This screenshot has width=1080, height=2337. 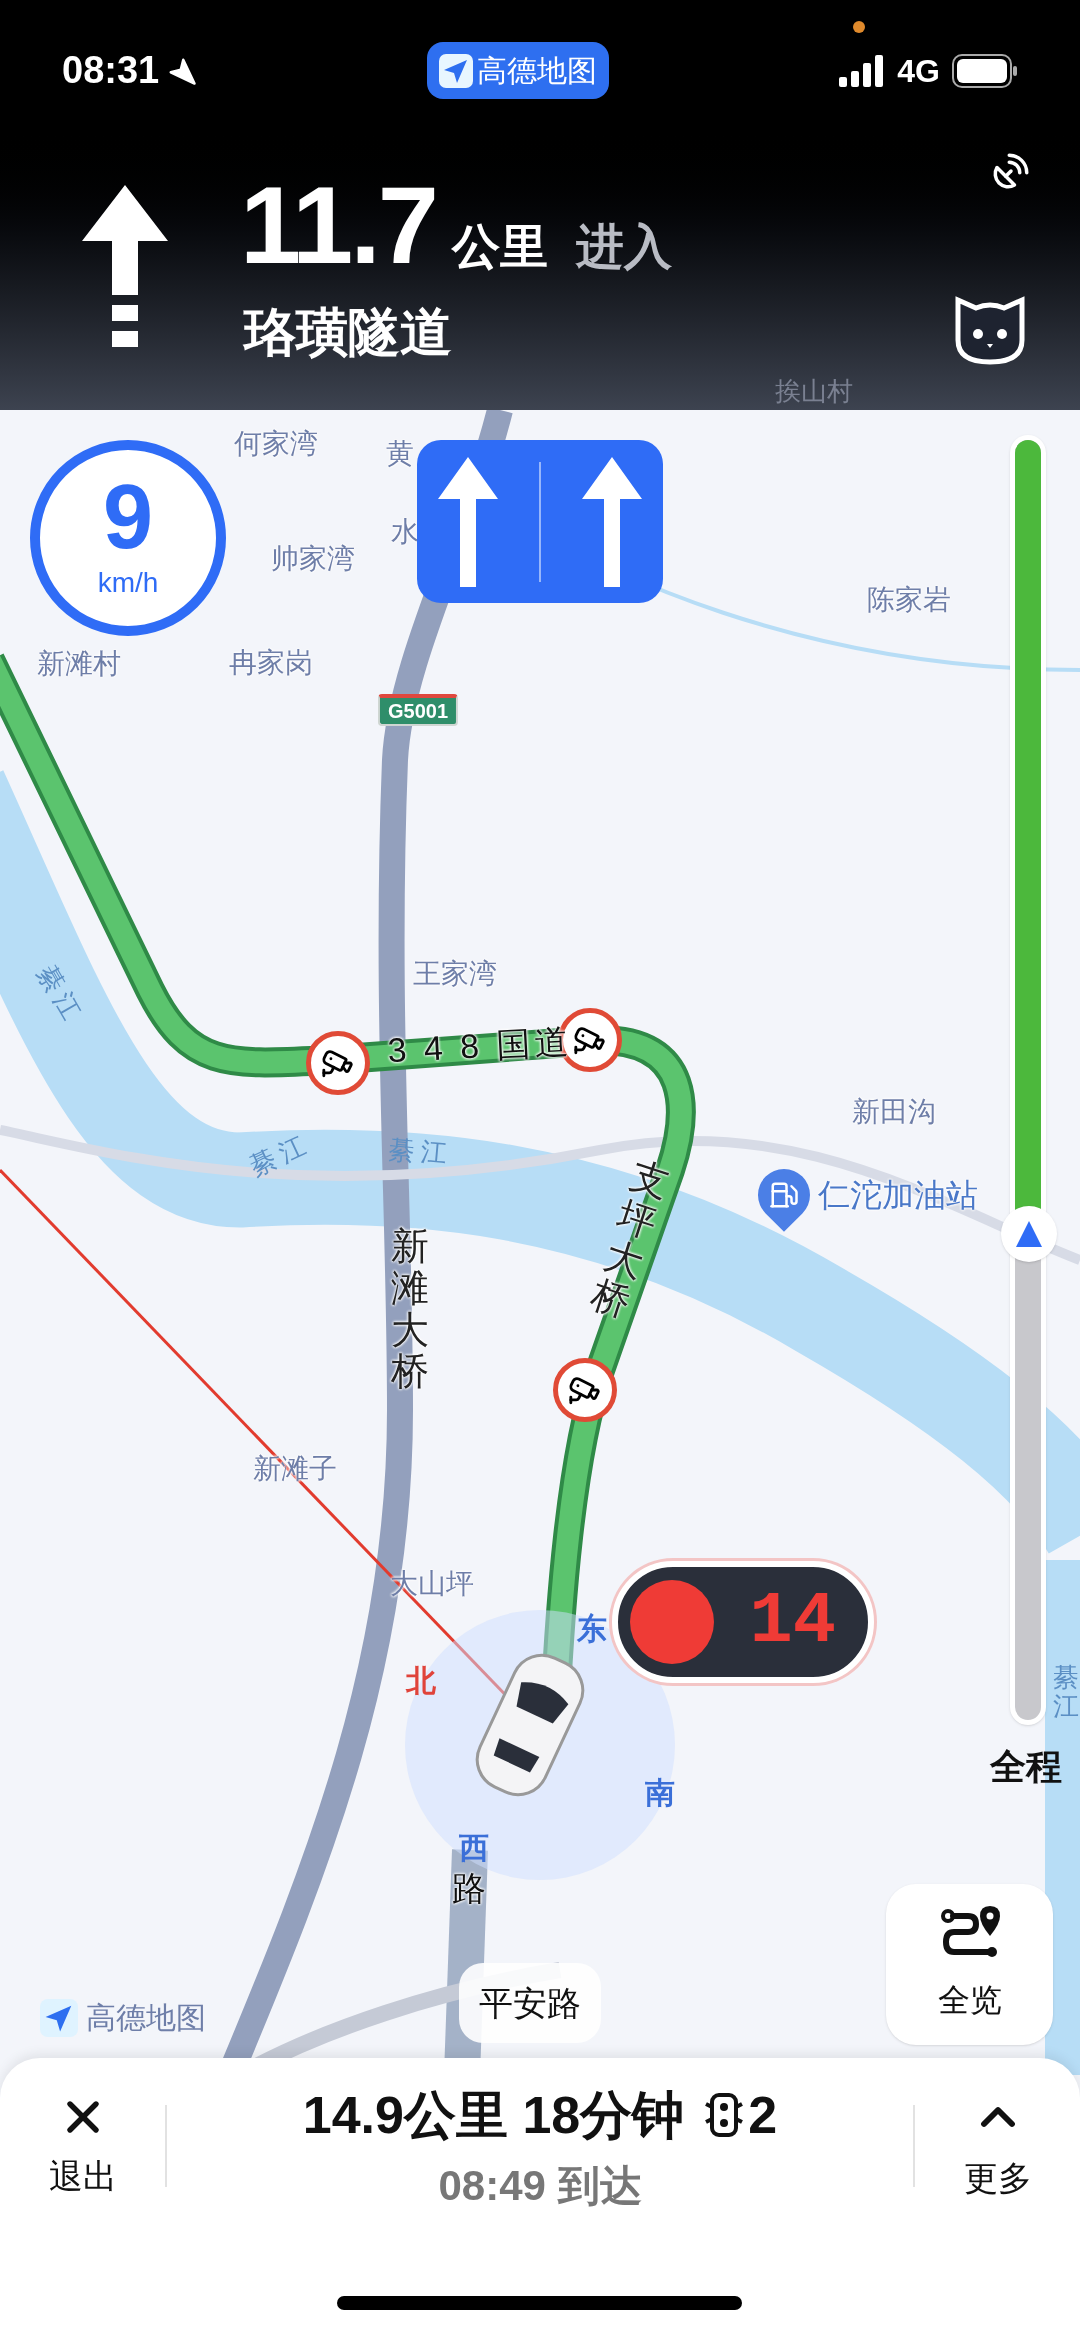 I want to click on overview-button: 全览, so click(x=969, y=1964).